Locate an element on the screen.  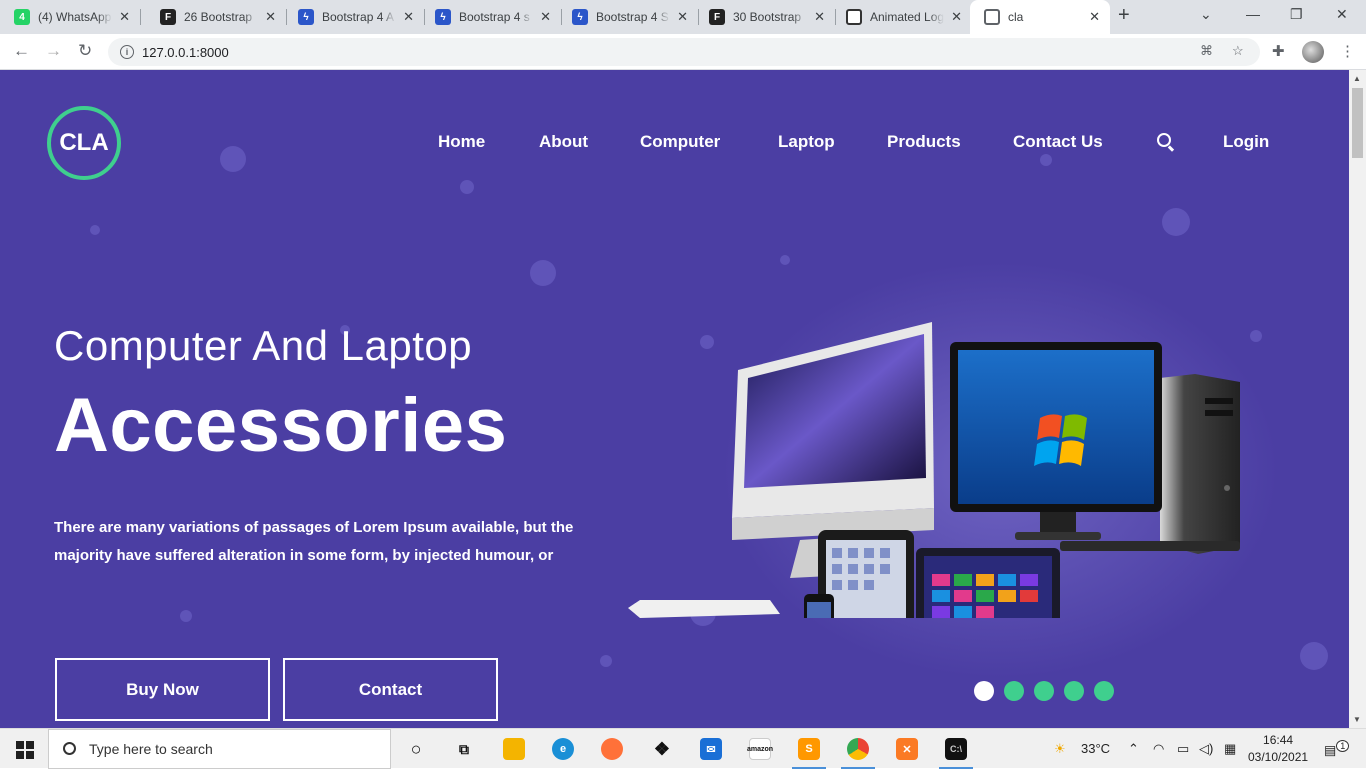
translate-icon: ⌘ is located at coordinates (1206, 51).